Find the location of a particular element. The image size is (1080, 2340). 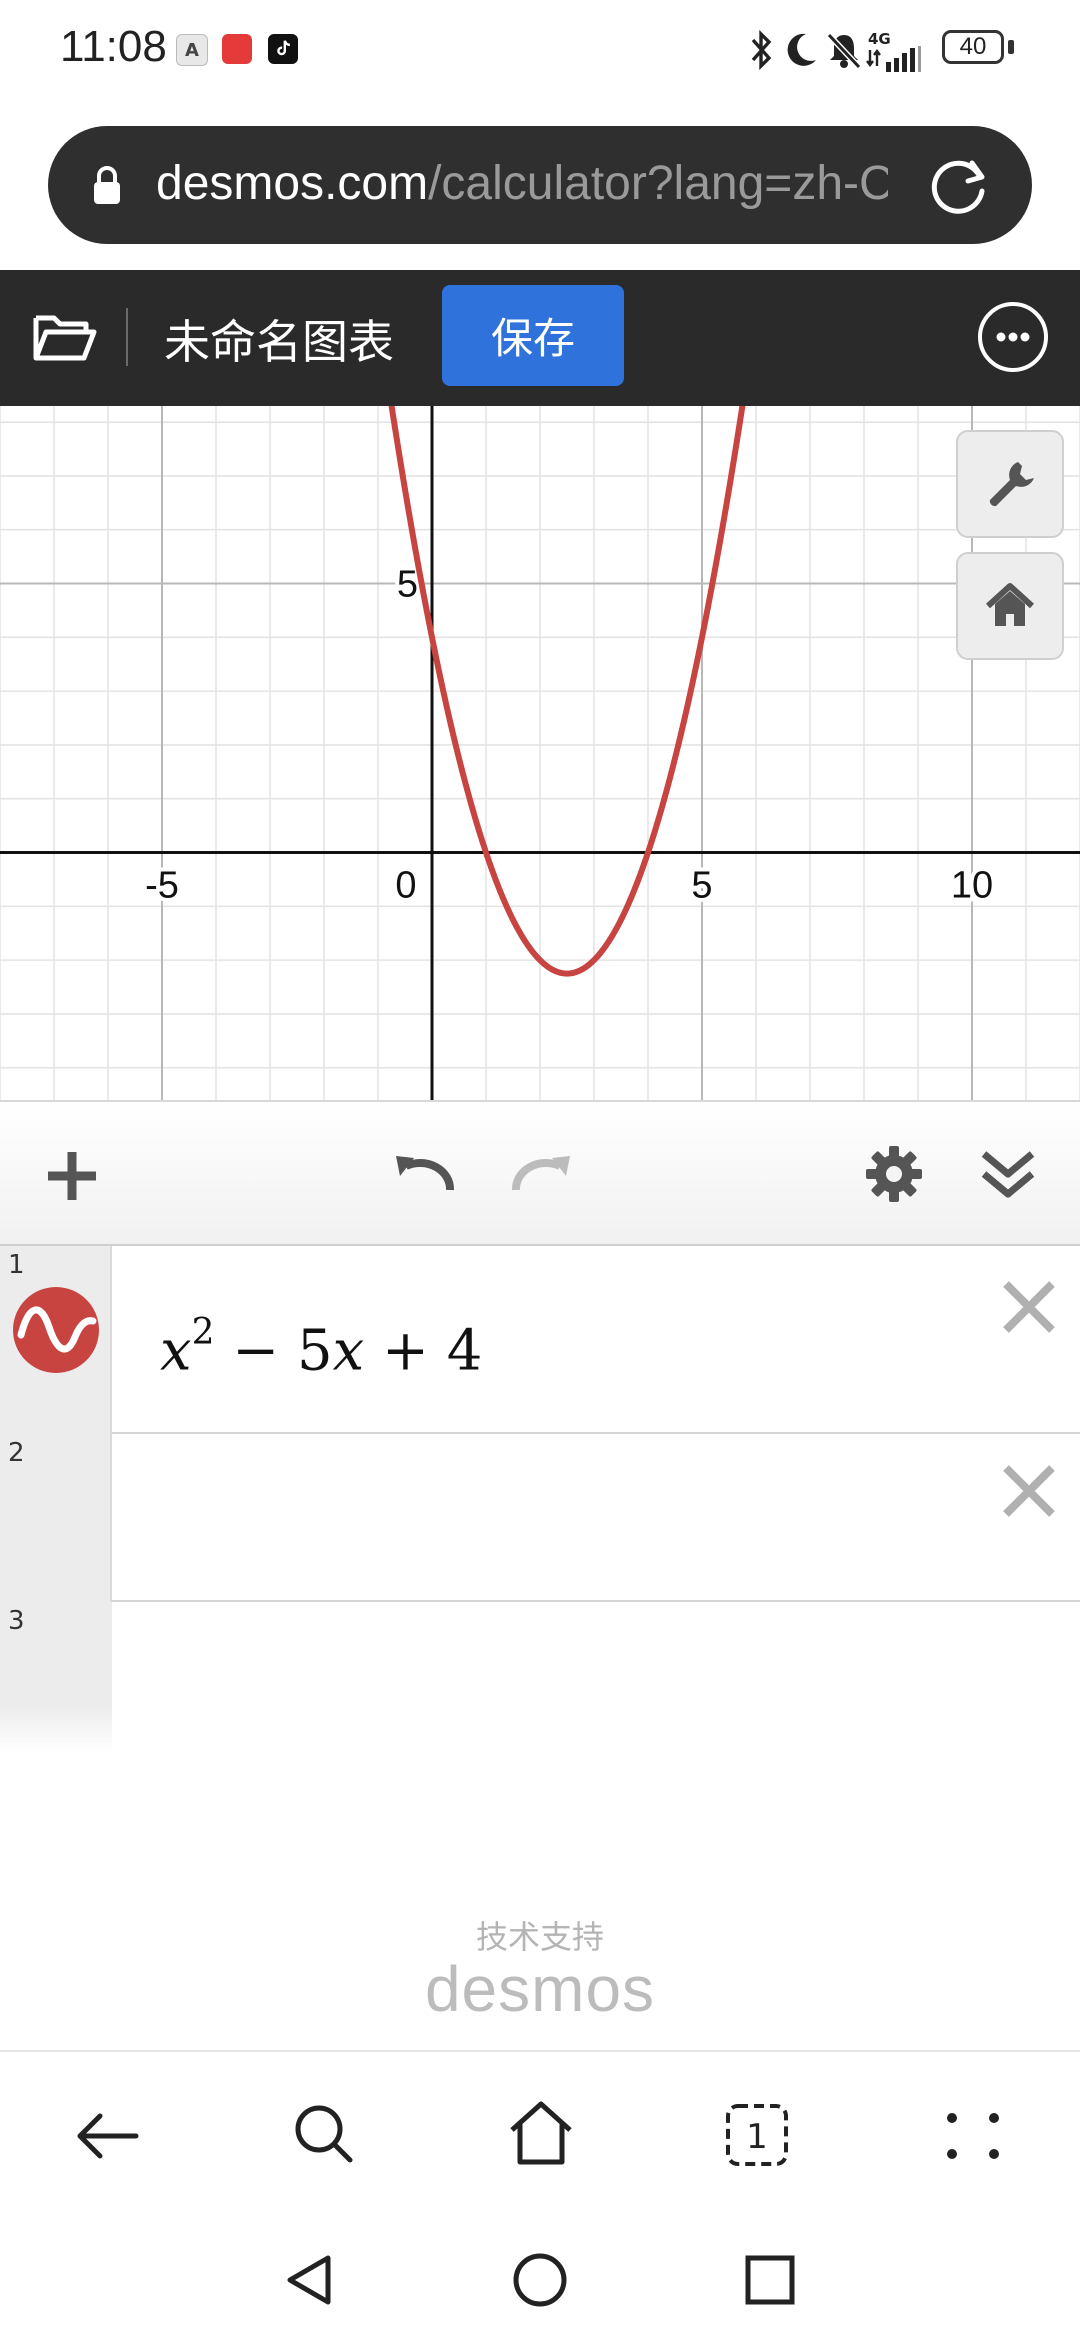

more-dots-icon is located at coordinates (1013, 337).